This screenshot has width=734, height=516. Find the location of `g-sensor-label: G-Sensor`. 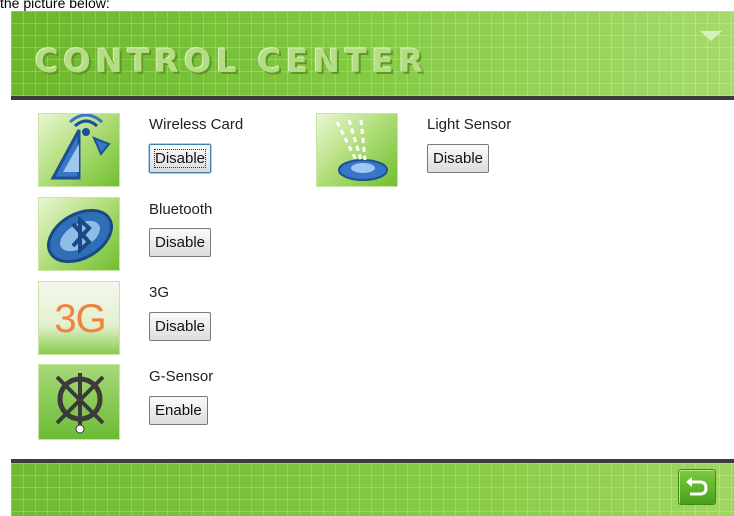

g-sensor-label: G-Sensor is located at coordinates (181, 376).